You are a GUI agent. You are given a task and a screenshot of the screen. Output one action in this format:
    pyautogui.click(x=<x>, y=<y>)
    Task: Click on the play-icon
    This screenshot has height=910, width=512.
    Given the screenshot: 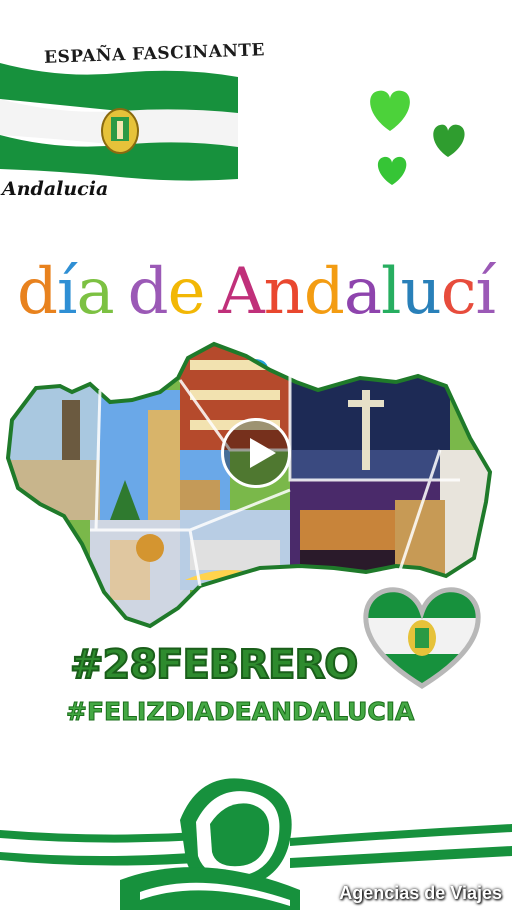 What is the action you would take?
    pyautogui.click(x=263, y=453)
    